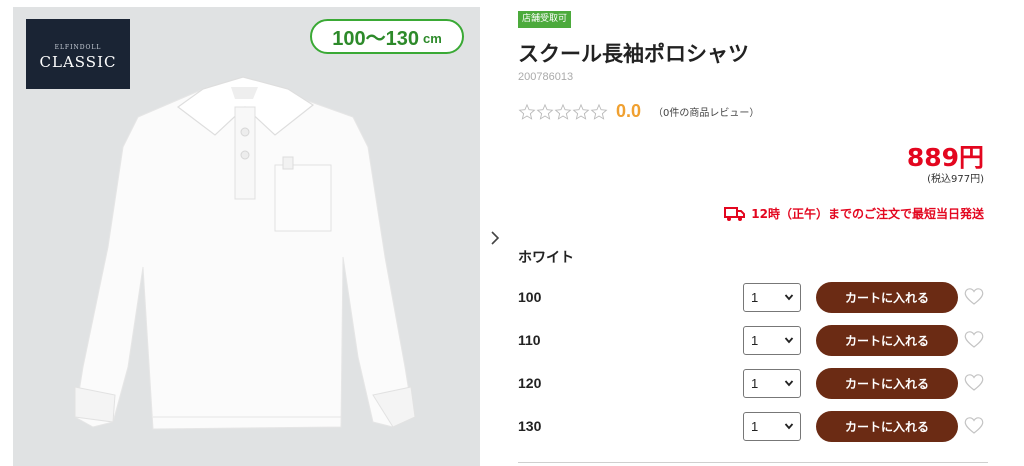 Image resolution: width=1024 pixels, height=466 pixels. Describe the element at coordinates (78, 47) in the screenshot. I see `brand-logo-sub: ELFINDOLL` at that location.